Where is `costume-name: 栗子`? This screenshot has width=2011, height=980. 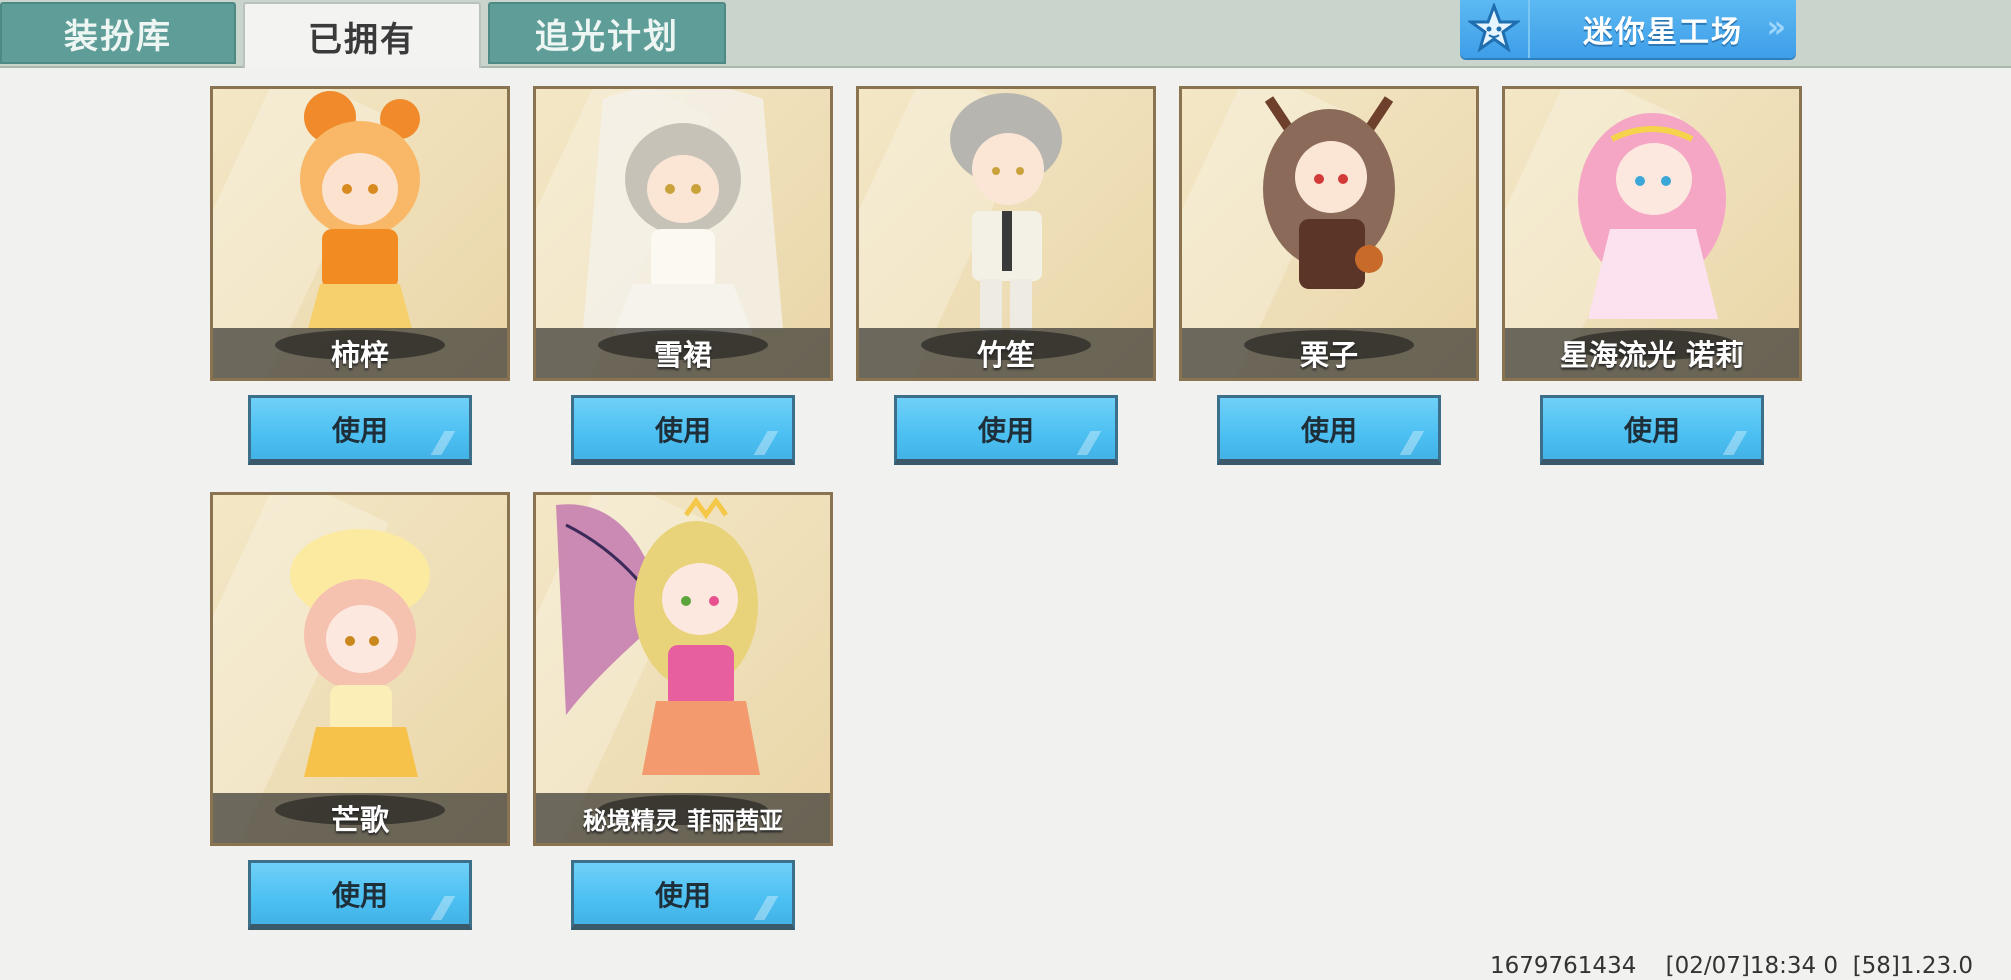
costume-name: 栗子 is located at coordinates (1328, 355).